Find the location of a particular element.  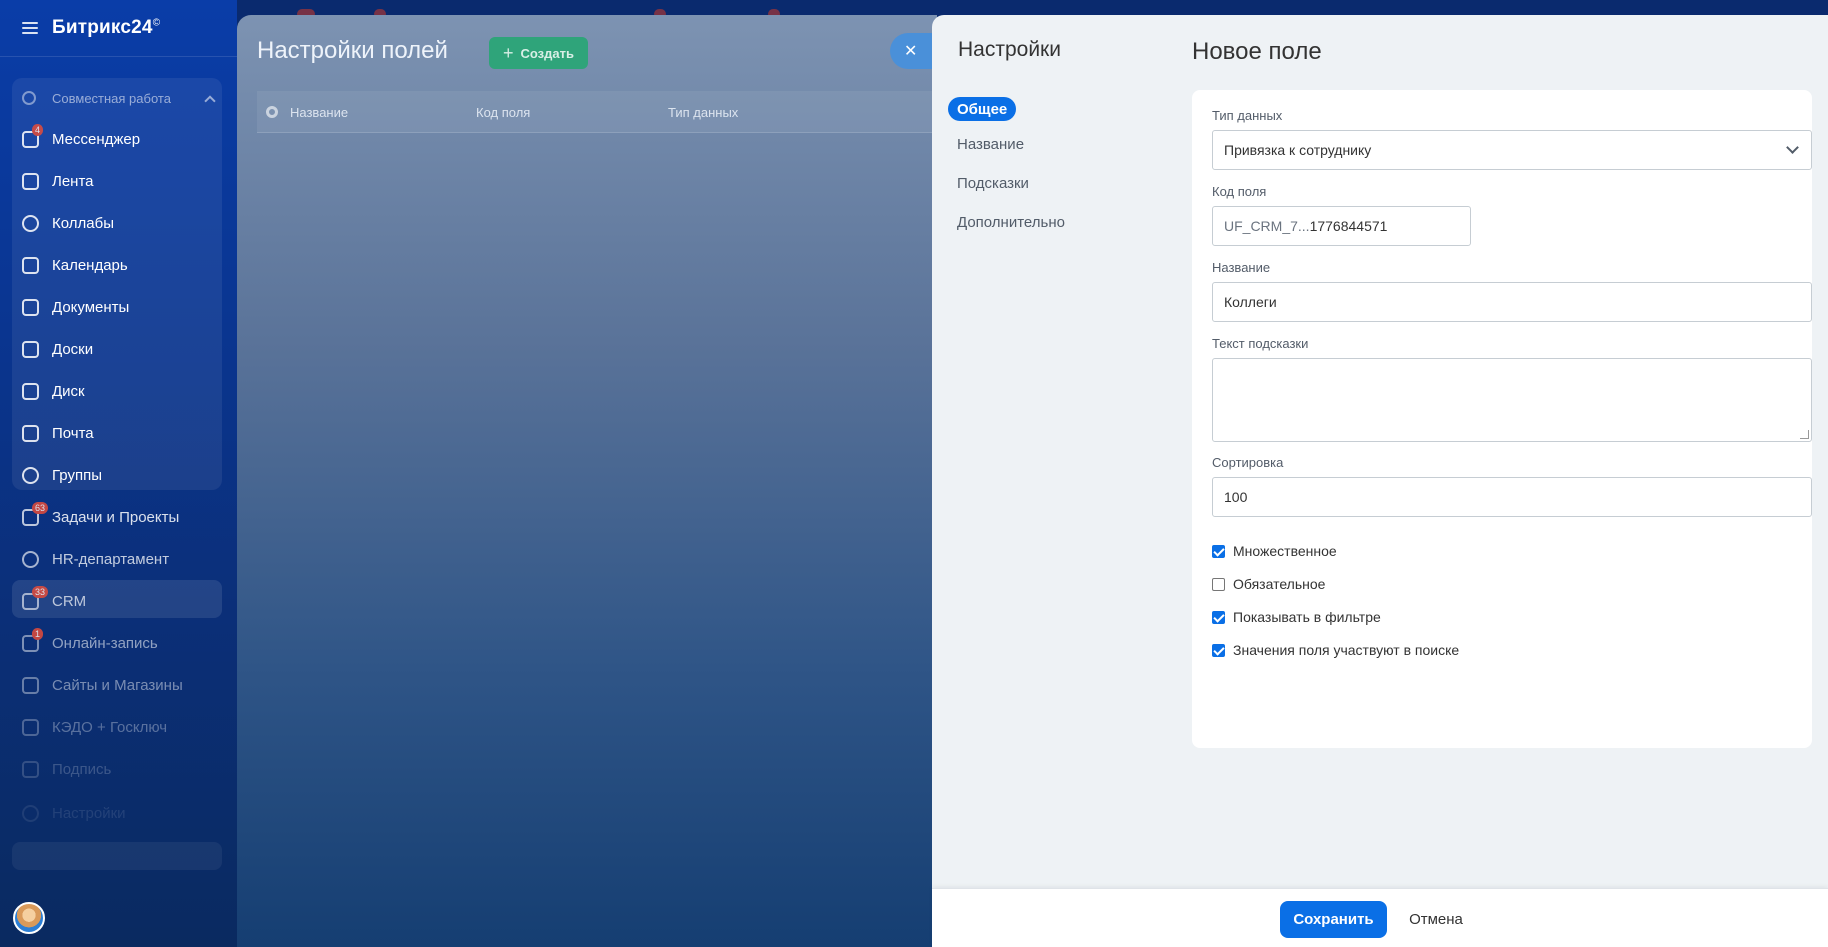

sidebar-item-label: Настройки is located at coordinates (89, 813).